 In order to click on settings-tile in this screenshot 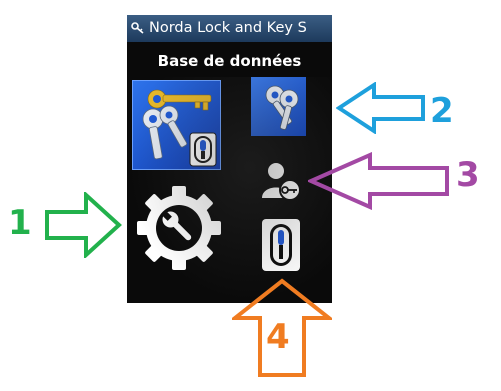, I will do `click(179, 227)`.